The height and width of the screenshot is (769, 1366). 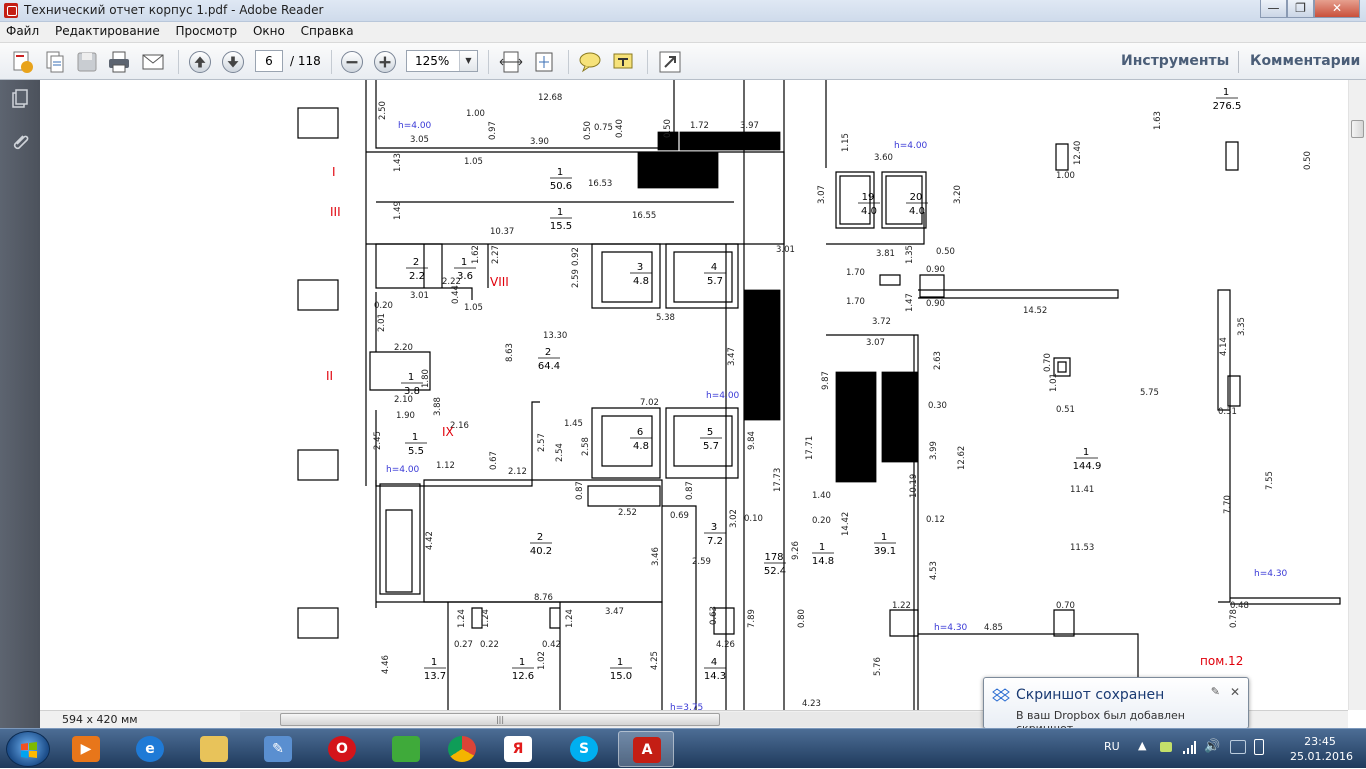 I want to click on dimension-label: 1.05, so click(x=473, y=308).